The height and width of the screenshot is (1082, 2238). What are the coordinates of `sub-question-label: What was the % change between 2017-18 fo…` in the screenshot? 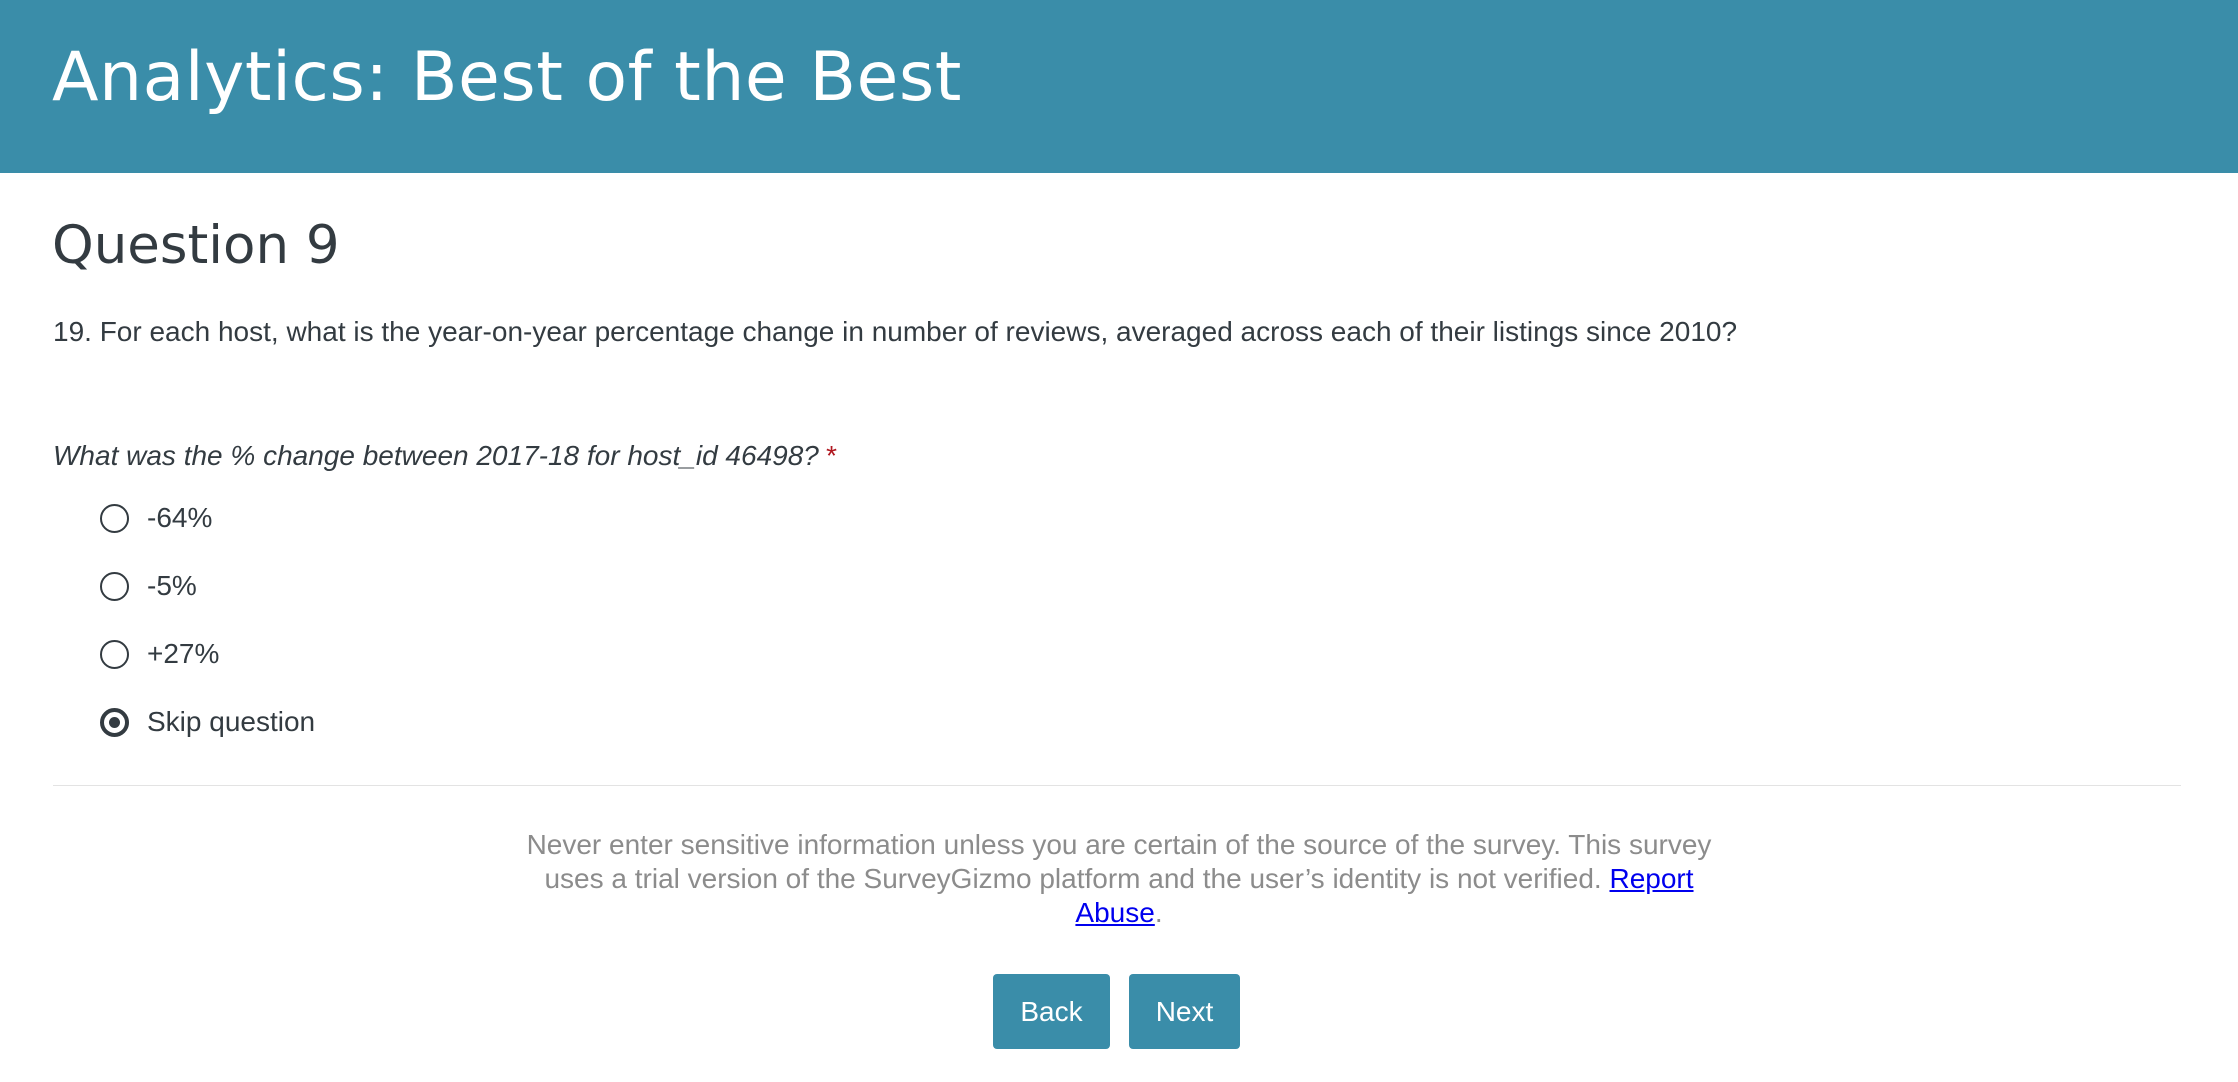 It's located at (444, 456).